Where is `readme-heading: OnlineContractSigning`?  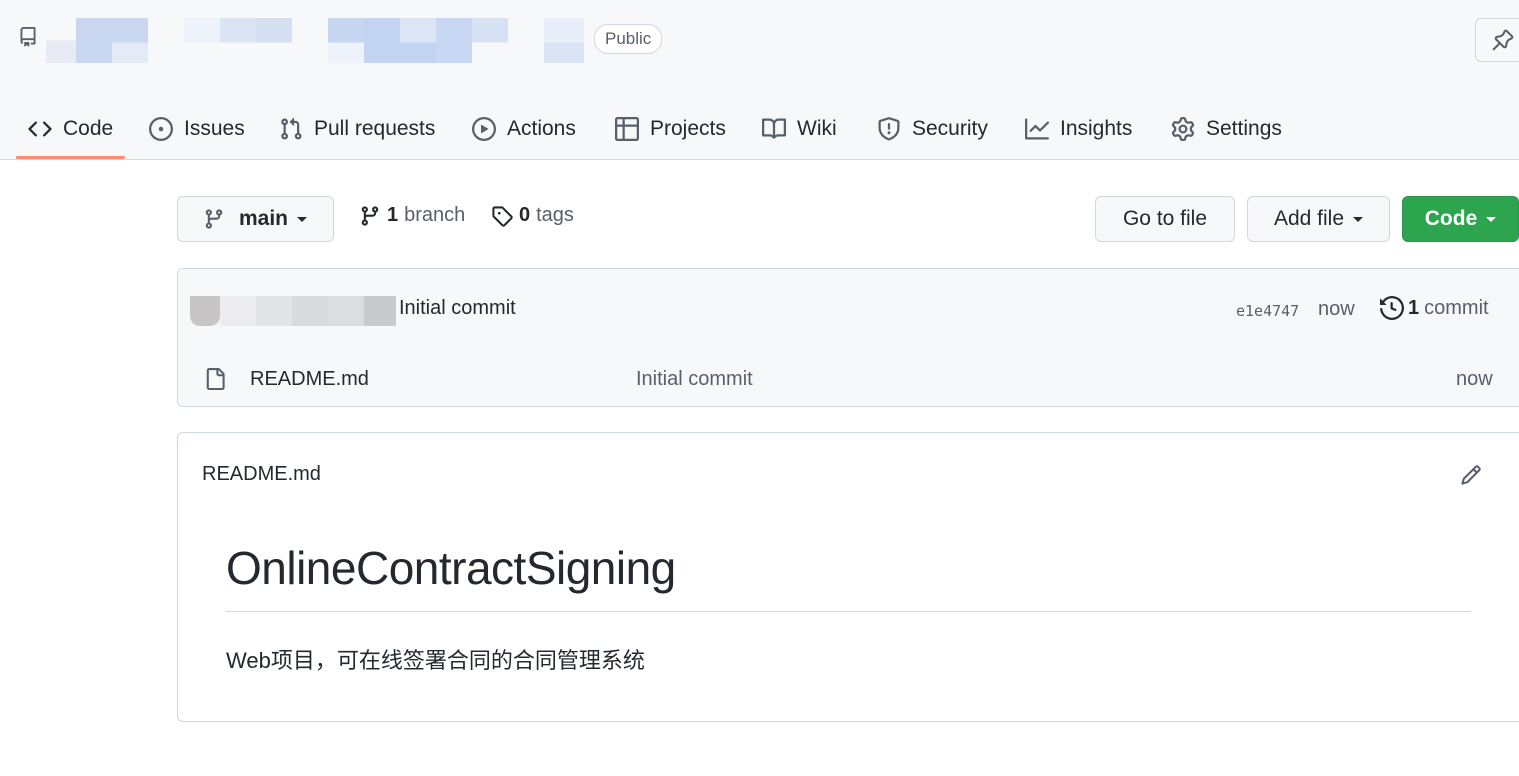
readme-heading: OnlineContractSigning is located at coordinates (451, 568).